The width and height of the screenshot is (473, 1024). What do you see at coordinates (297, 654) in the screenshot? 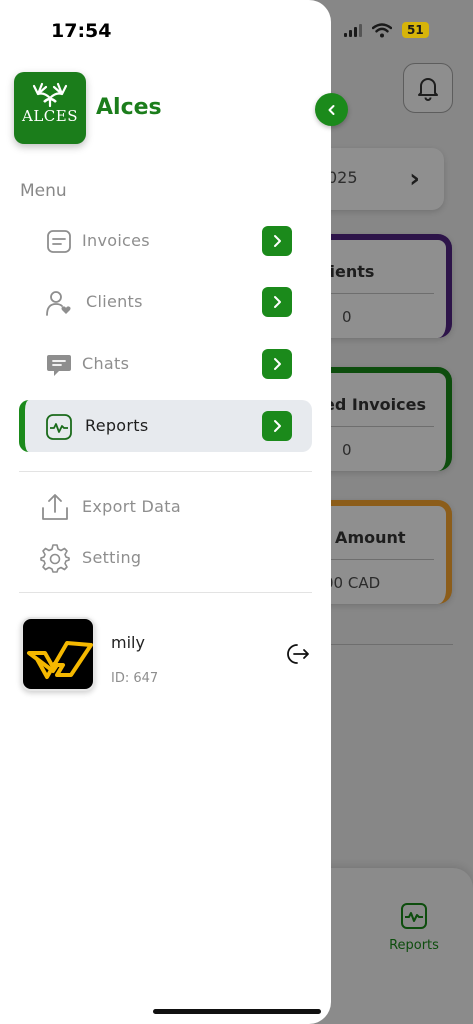
I see `logout-icon` at bounding box center [297, 654].